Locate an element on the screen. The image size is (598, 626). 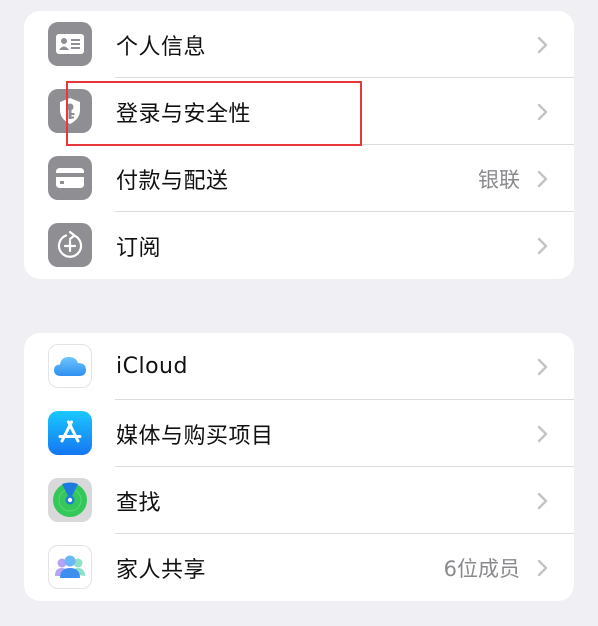
subscription-icon is located at coordinates (70, 245).